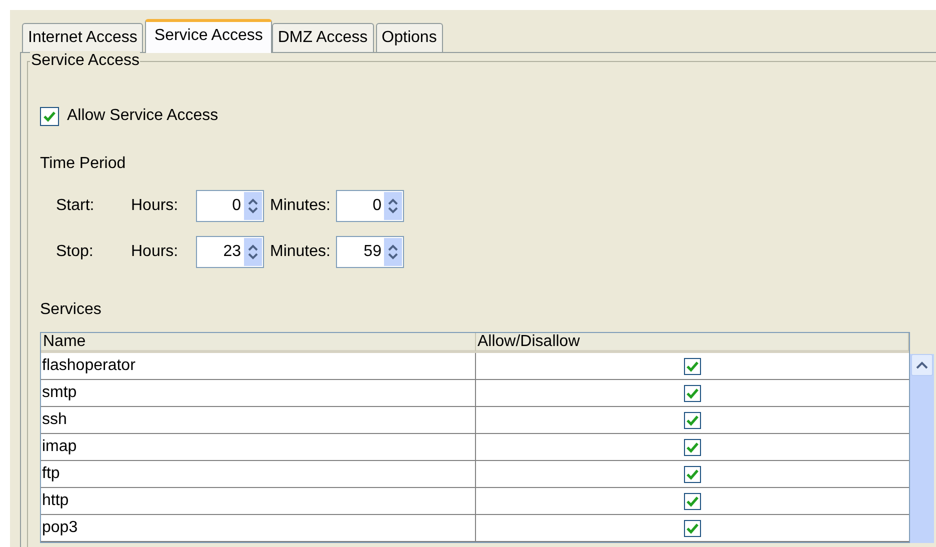 The image size is (936, 547). What do you see at coordinates (258, 341) in the screenshot?
I see `column-header: Name` at bounding box center [258, 341].